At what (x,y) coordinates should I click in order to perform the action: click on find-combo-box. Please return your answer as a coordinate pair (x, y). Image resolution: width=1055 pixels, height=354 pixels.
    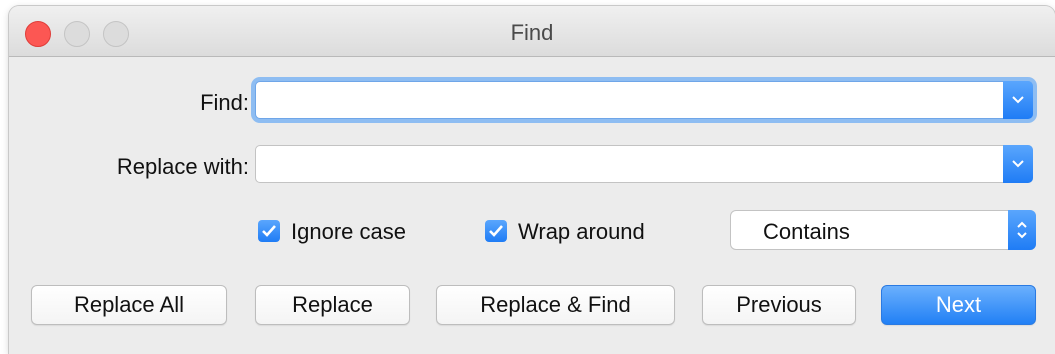
    Looking at the image, I should click on (644, 100).